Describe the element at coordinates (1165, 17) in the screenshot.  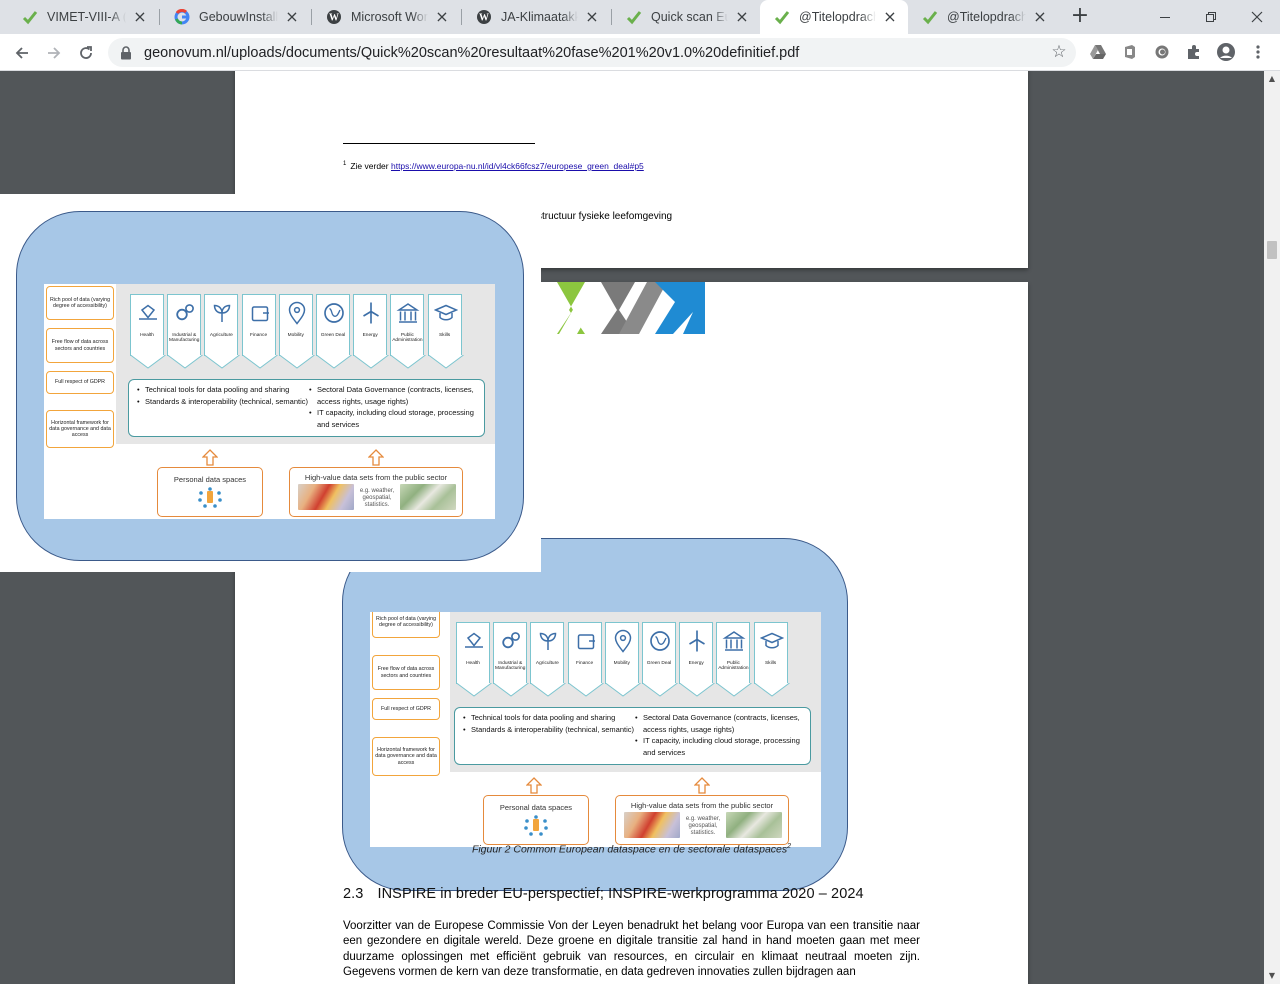
I see `minimize-icon` at that location.